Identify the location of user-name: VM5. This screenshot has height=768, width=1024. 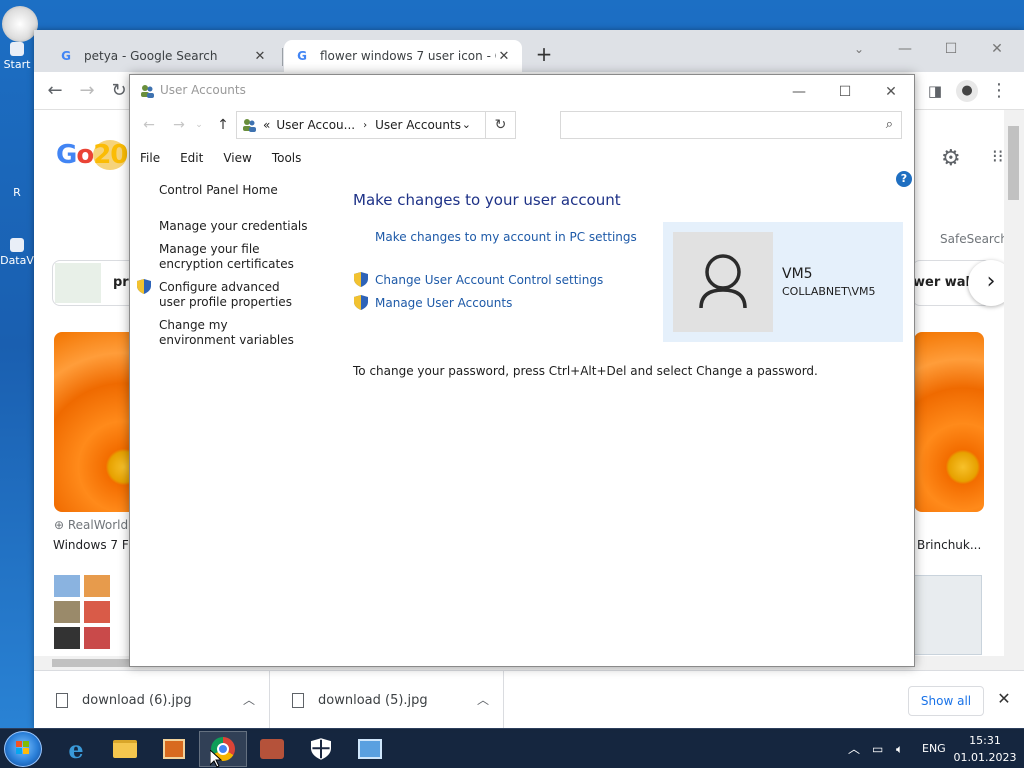
(797, 274).